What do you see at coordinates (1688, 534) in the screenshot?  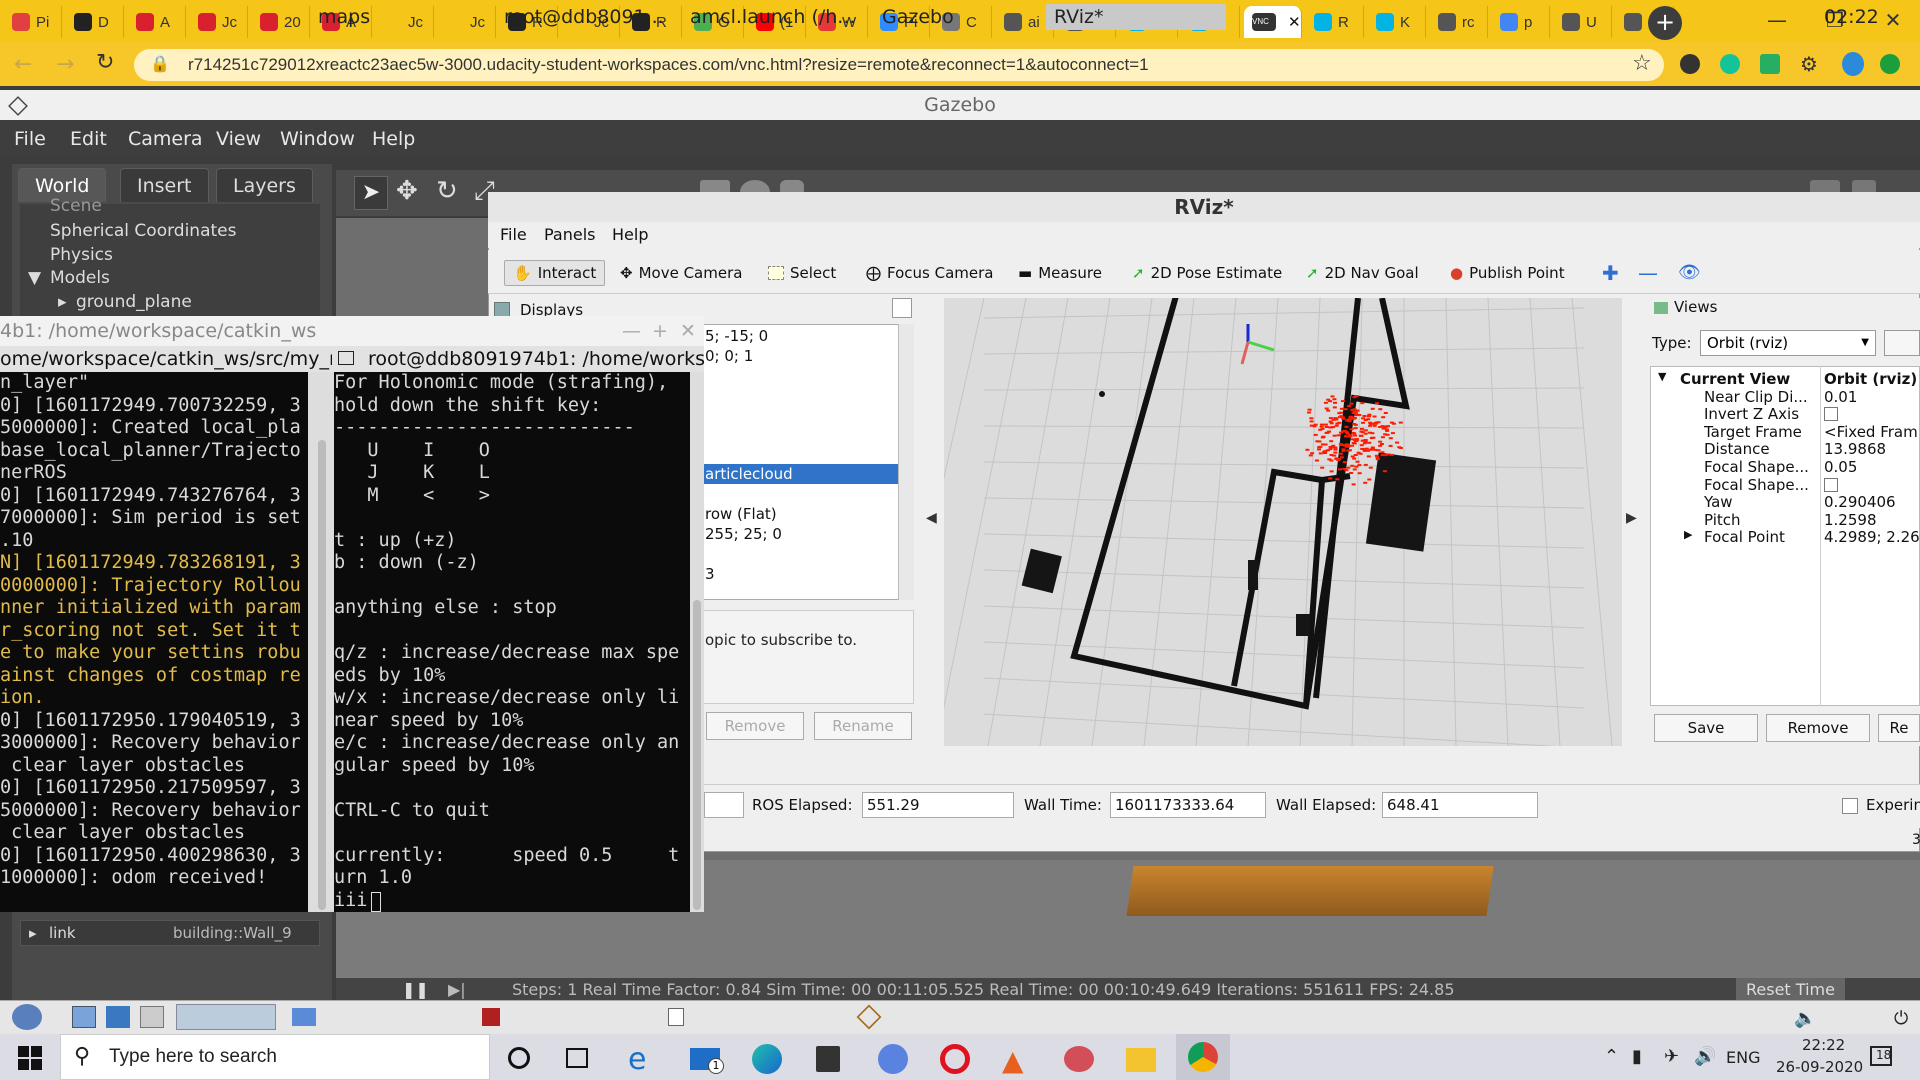 I see `collapse-arrow-icon: ▶` at bounding box center [1688, 534].